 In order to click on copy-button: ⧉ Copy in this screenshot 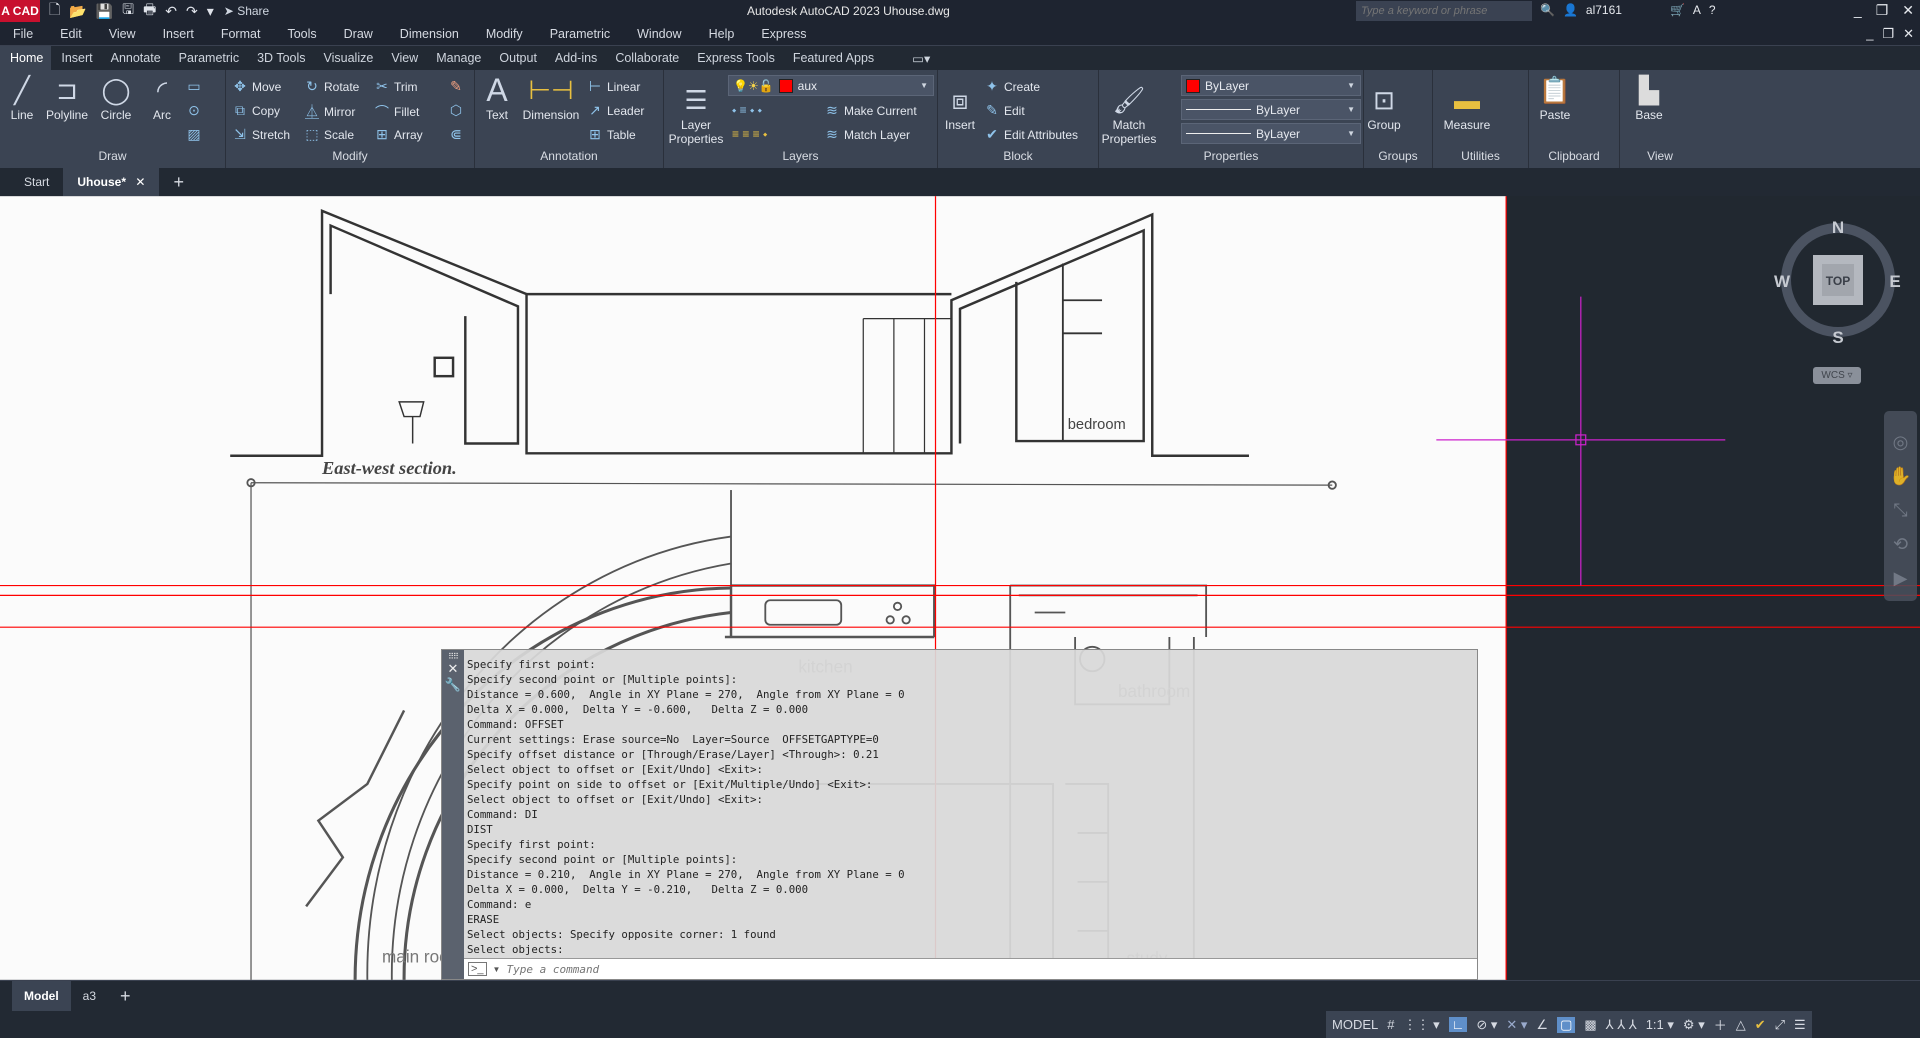, I will do `click(256, 110)`.